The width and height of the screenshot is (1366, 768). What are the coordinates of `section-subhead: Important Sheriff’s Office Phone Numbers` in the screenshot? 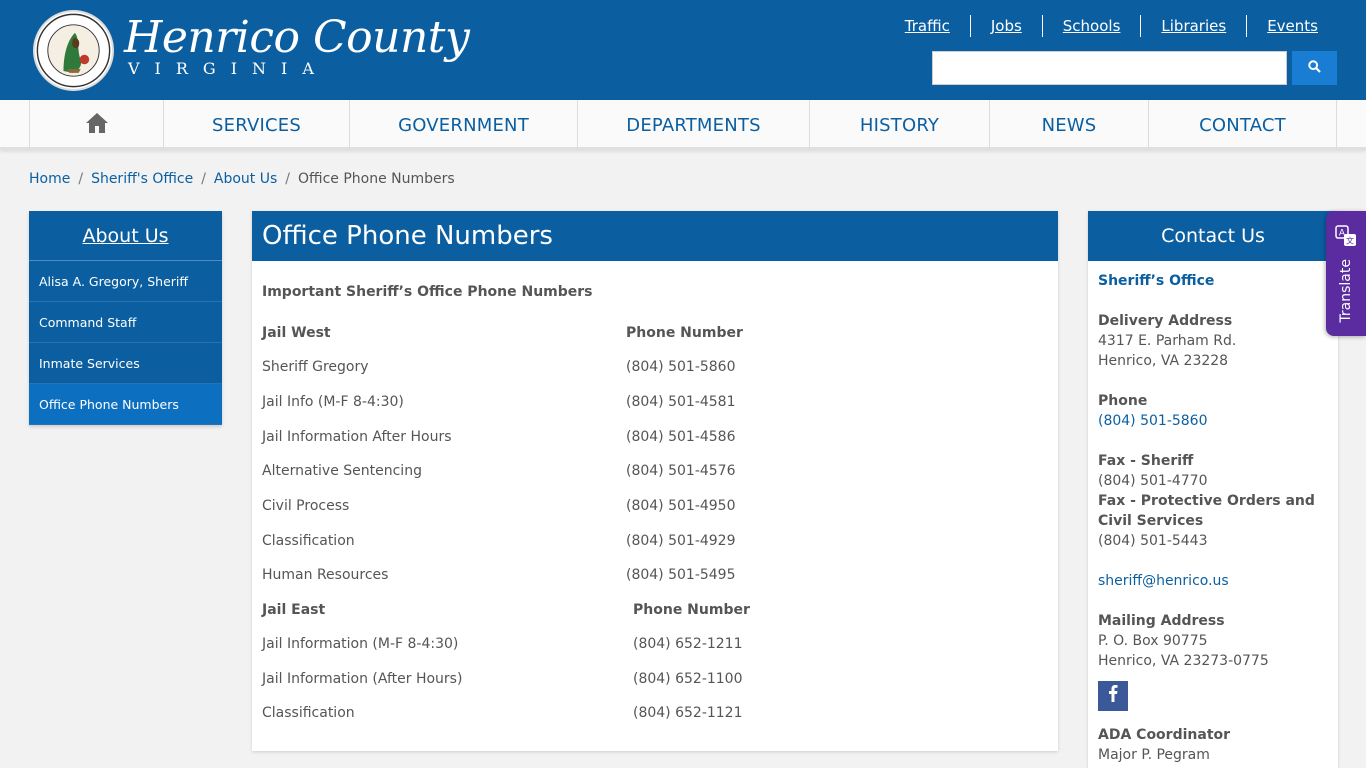 It's located at (427, 292).